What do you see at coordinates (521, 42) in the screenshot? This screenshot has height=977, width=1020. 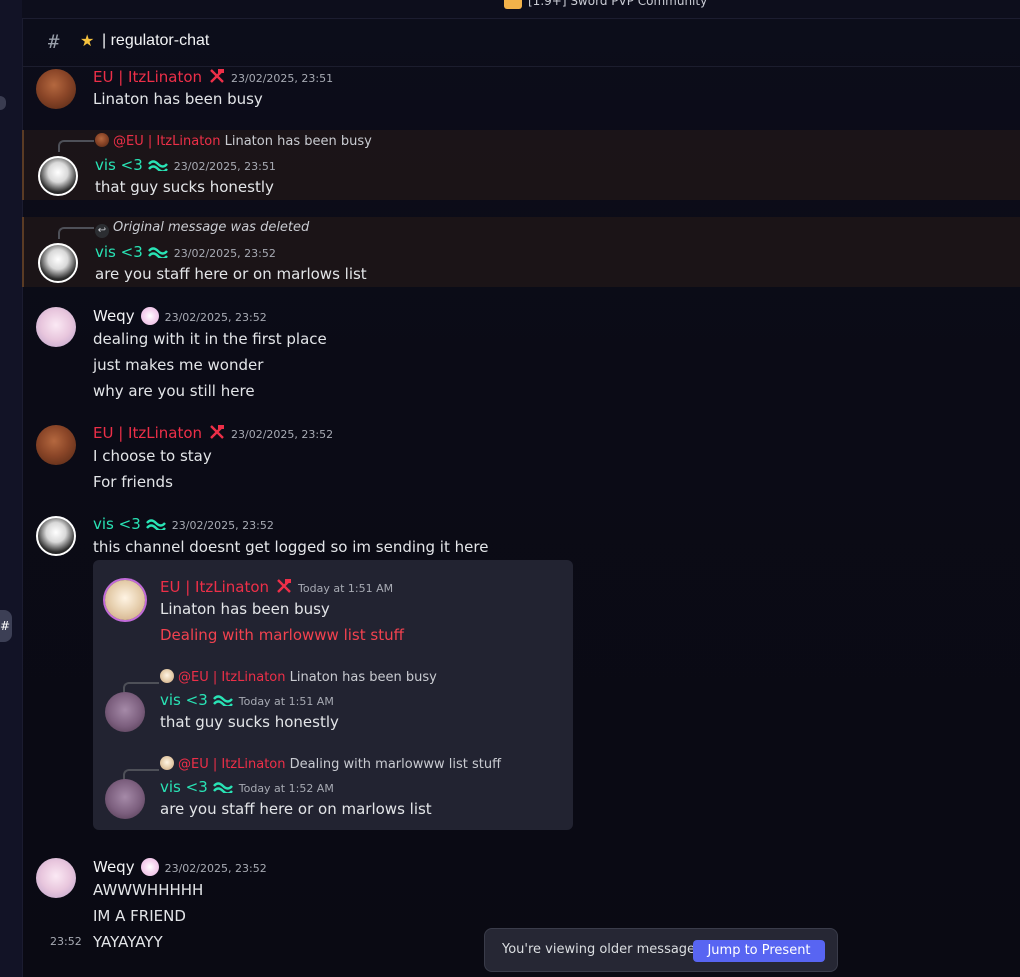 I see `channel-header: # ★ | regulator-chat` at bounding box center [521, 42].